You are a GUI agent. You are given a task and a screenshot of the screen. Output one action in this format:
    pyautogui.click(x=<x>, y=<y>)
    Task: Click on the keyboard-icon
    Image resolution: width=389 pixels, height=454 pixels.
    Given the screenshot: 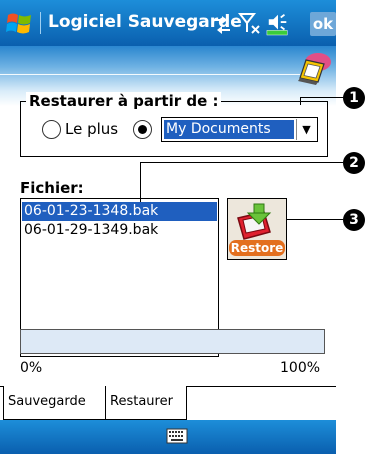 What is the action you would take?
    pyautogui.click(x=177, y=436)
    